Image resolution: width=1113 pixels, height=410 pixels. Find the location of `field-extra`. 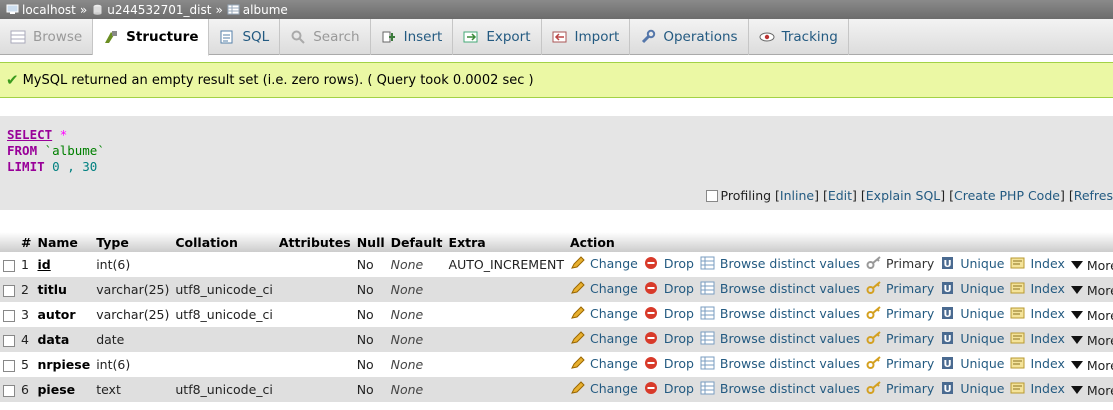

field-extra is located at coordinates (506, 339).